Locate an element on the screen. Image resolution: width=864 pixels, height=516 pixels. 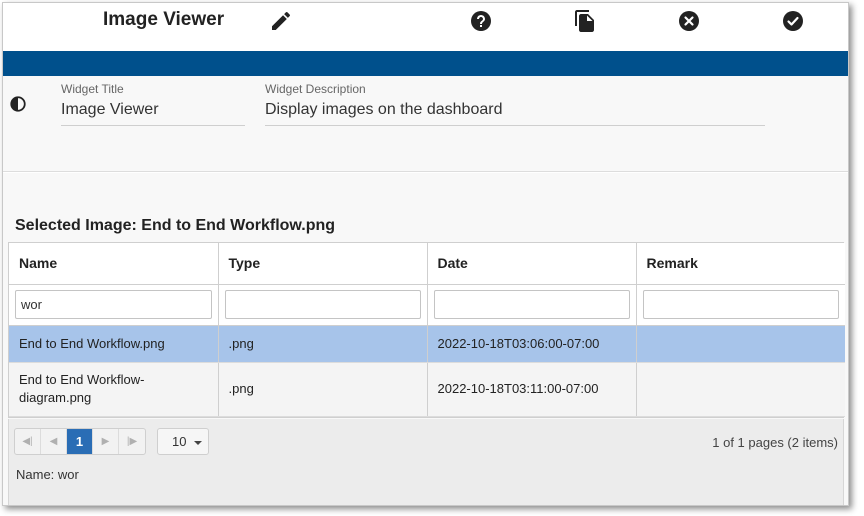
filter-summary: Name: wor is located at coordinates (47, 474).